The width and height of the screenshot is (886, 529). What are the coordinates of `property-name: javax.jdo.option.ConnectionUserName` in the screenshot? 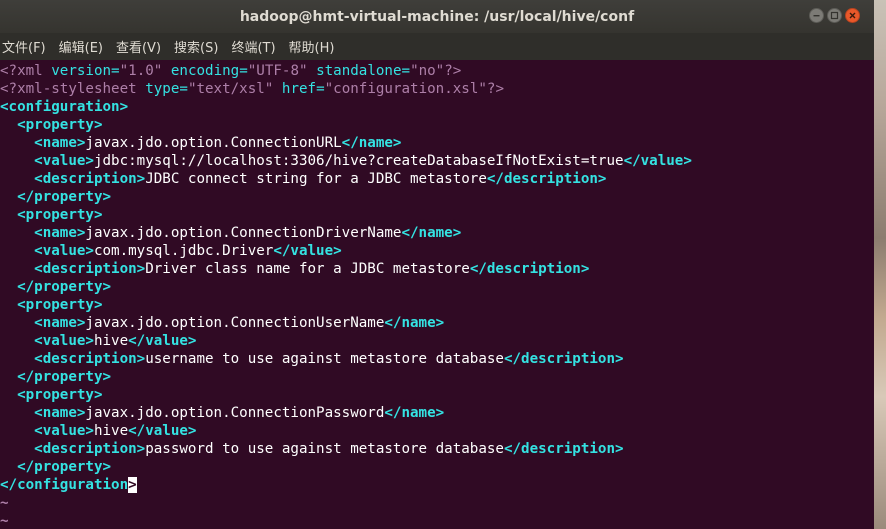 It's located at (235, 323).